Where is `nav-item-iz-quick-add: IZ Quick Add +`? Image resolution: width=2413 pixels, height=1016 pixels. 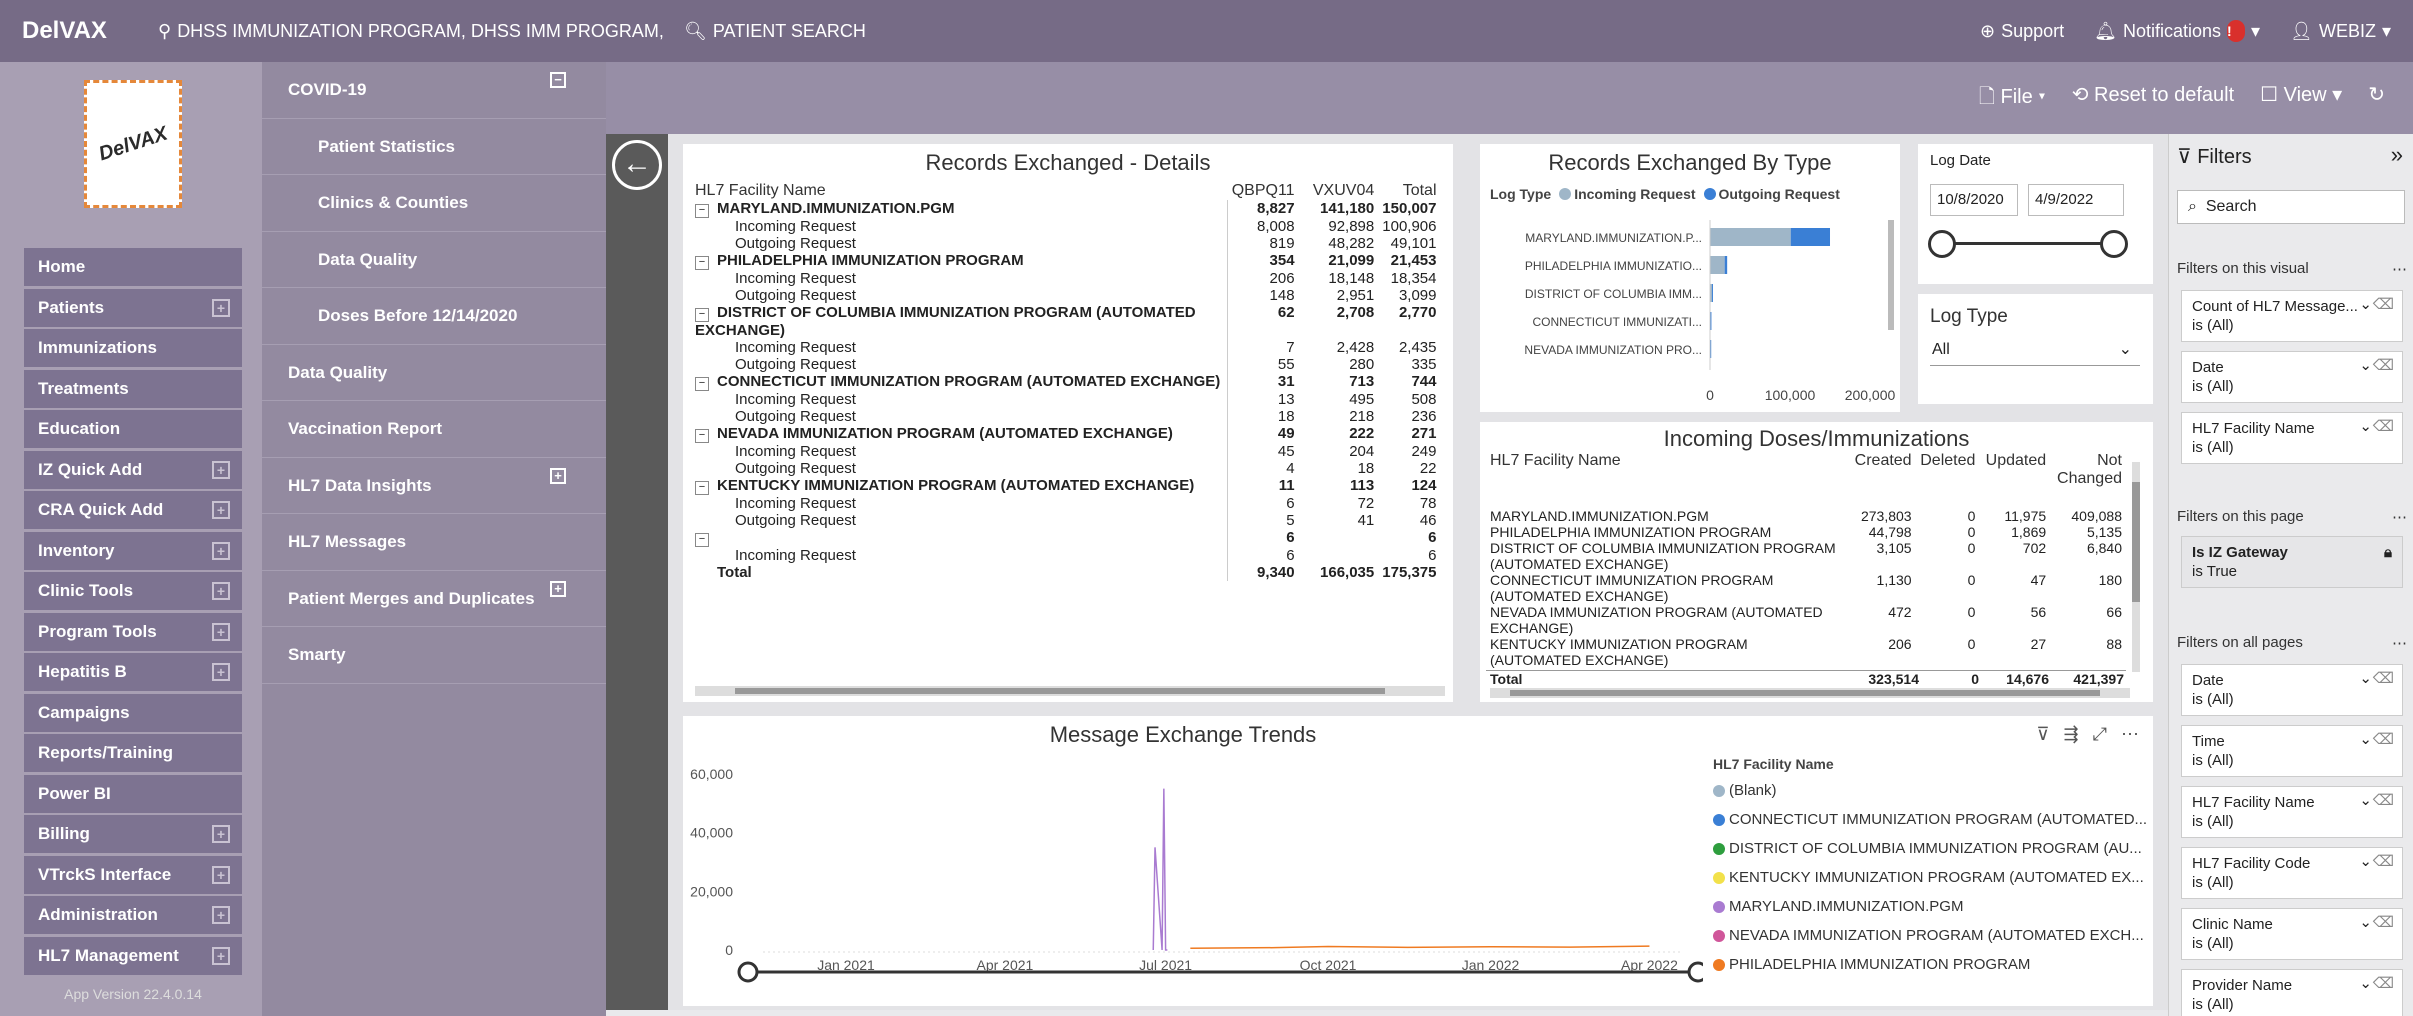
nav-item-iz-quick-add: IZ Quick Add + is located at coordinates (133, 469).